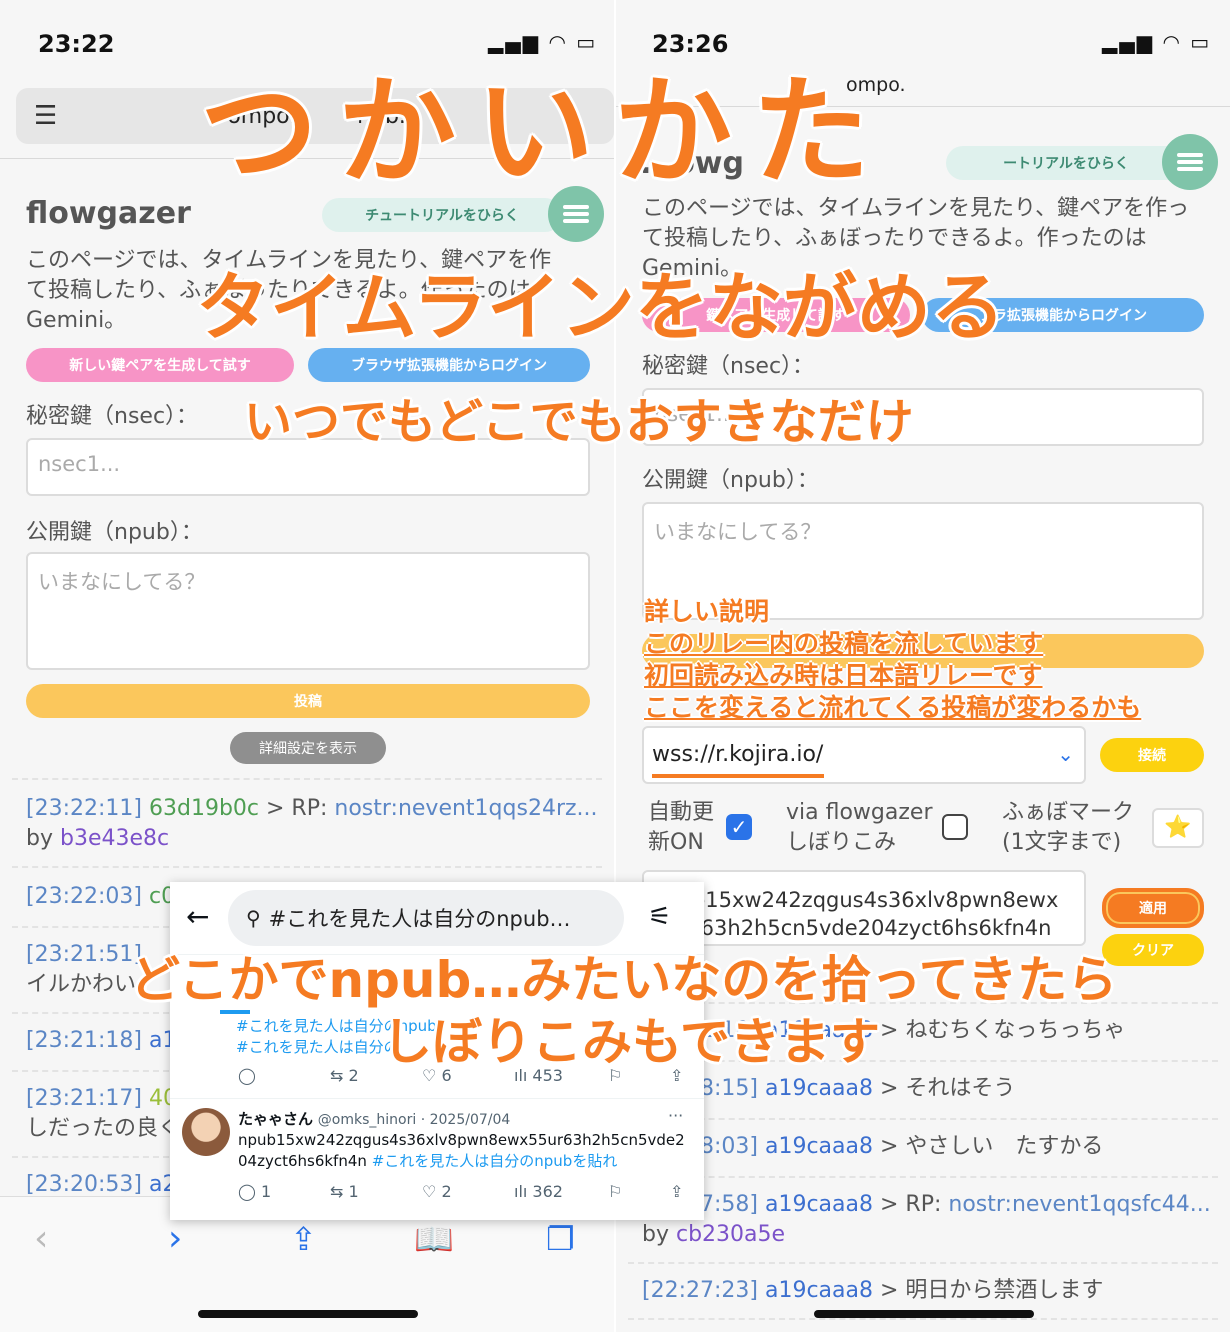  I want to click on tweet-2-header: たゃゃさん @omks_hinori · 2025/07/04, so click(374, 1119).